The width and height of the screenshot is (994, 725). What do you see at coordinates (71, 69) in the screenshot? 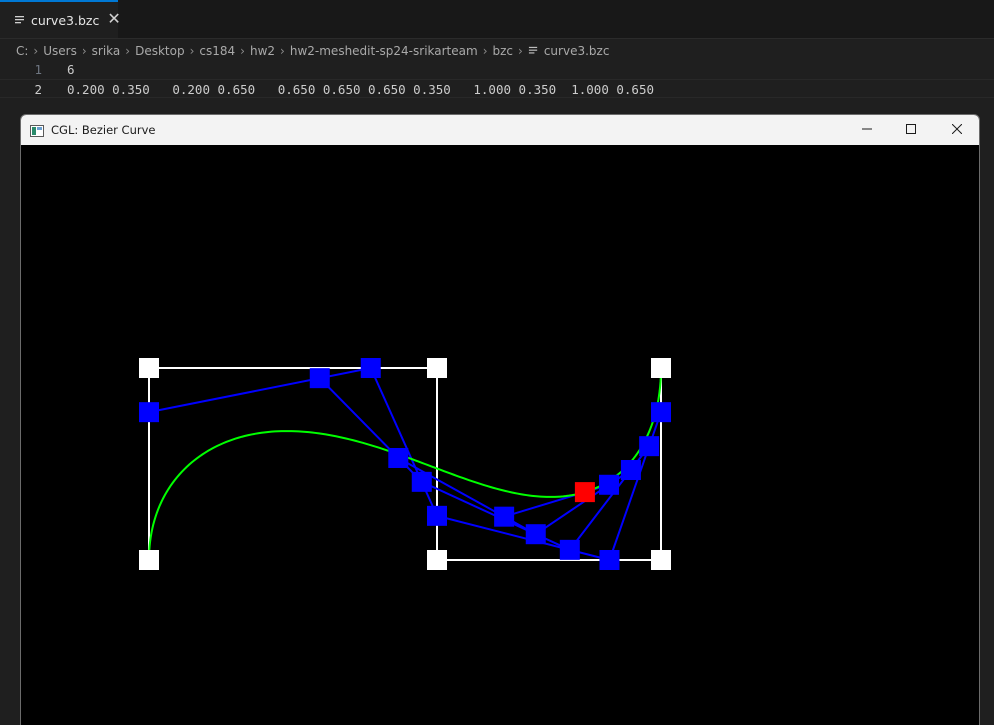
I see `line-text: 6` at bounding box center [71, 69].